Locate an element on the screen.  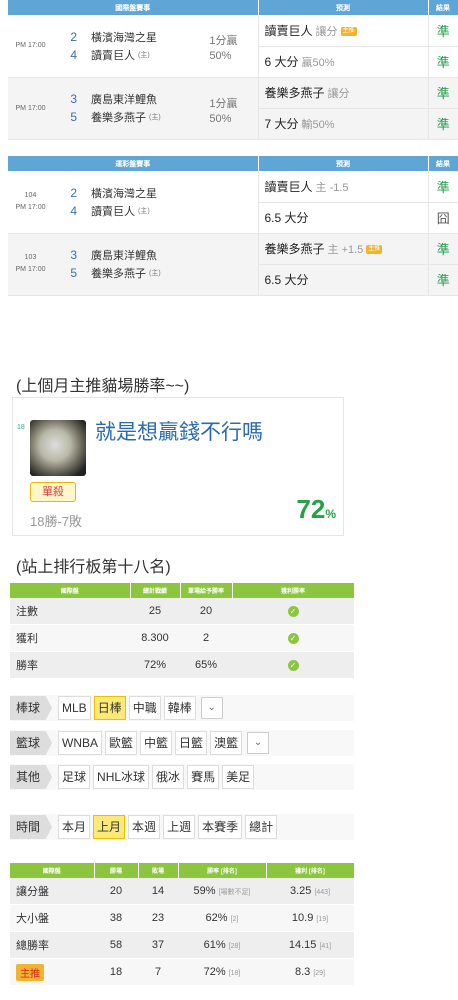
summary-header: 獲利 [排名] is located at coordinates (310, 870).